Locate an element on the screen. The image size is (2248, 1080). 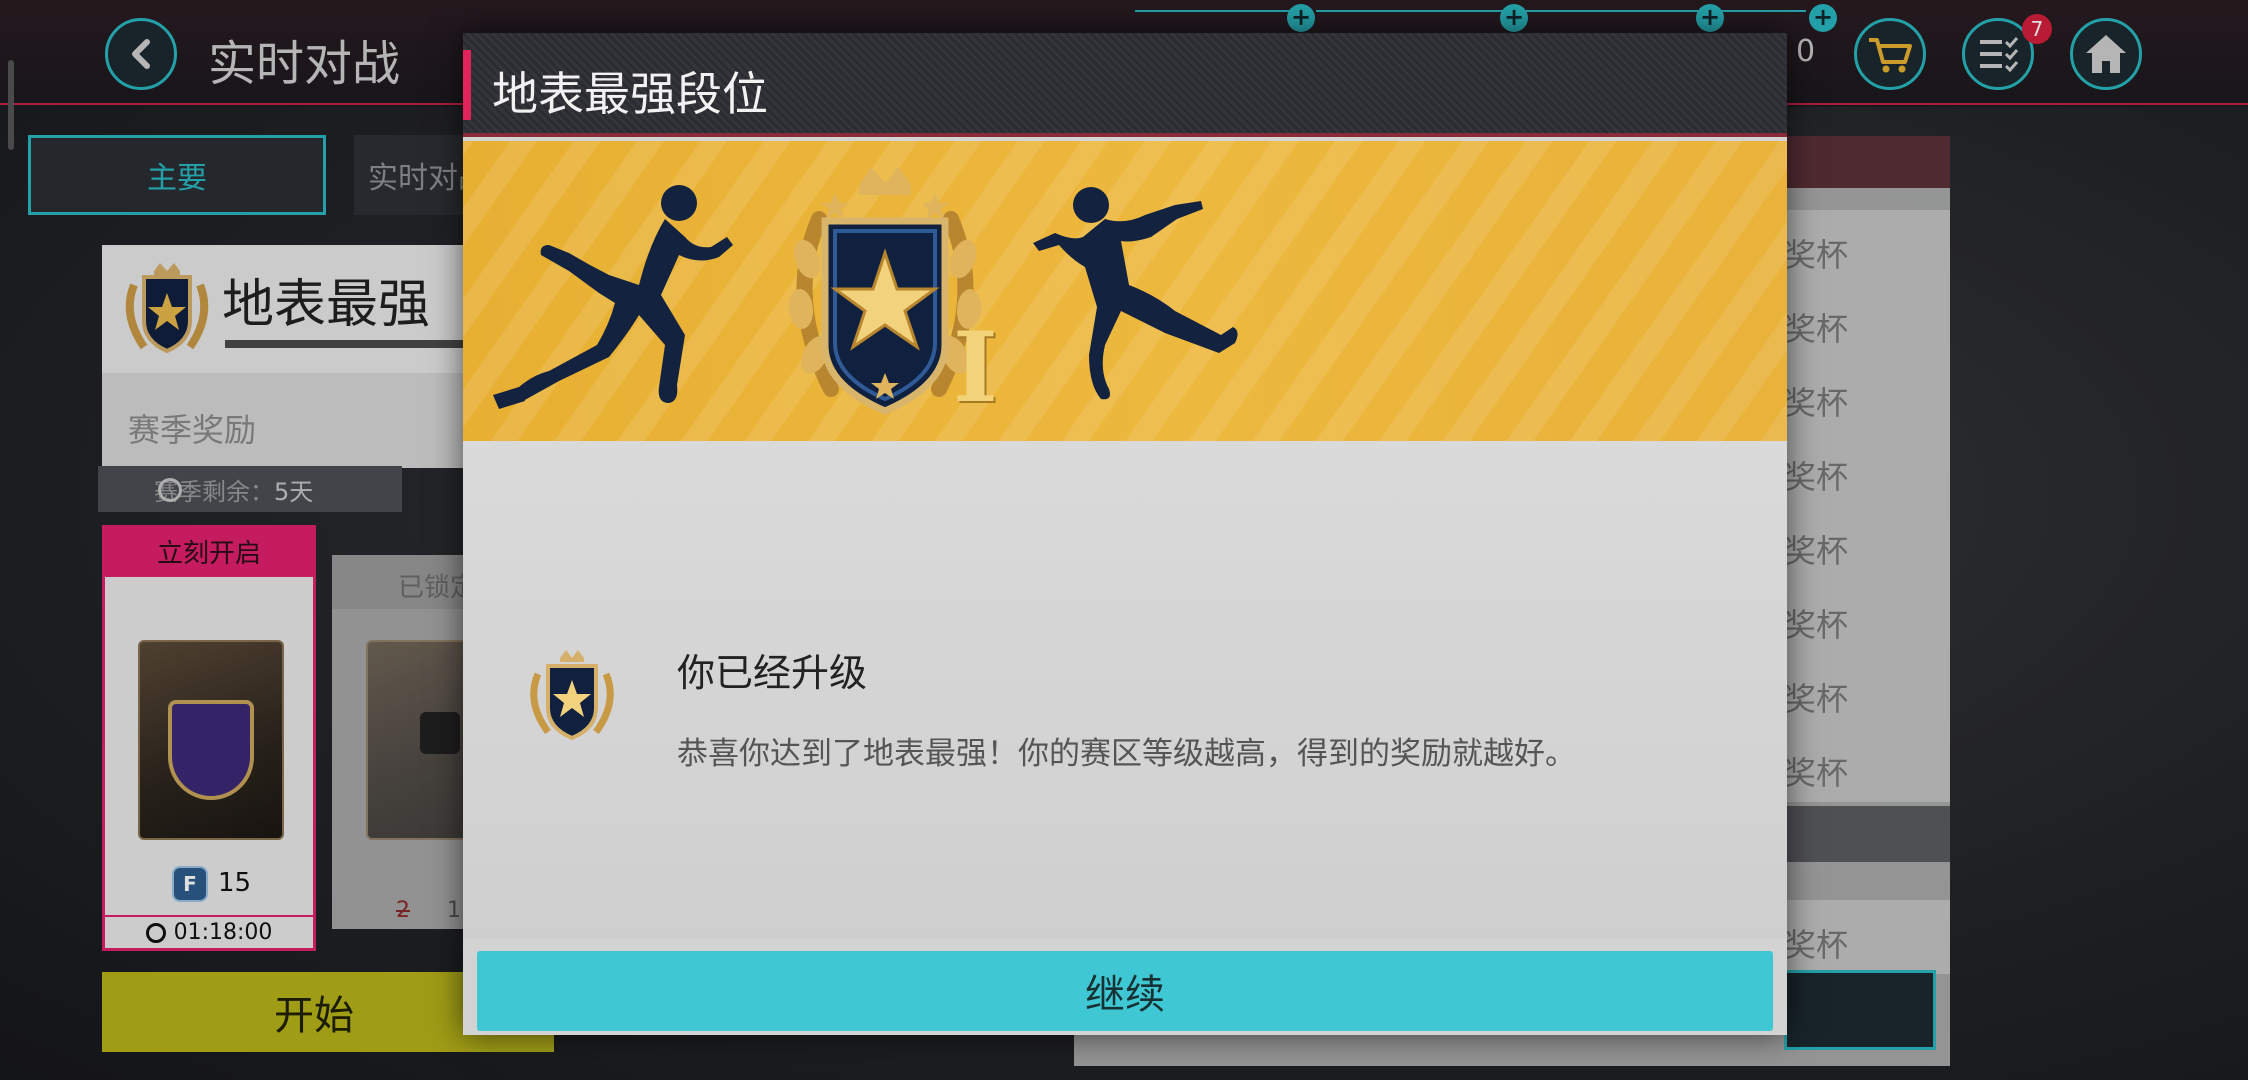
rank-up-message: 恭喜你达到了地表最强！你的赛区等级越高，得到的奖励就越好。 is located at coordinates (1126, 754).